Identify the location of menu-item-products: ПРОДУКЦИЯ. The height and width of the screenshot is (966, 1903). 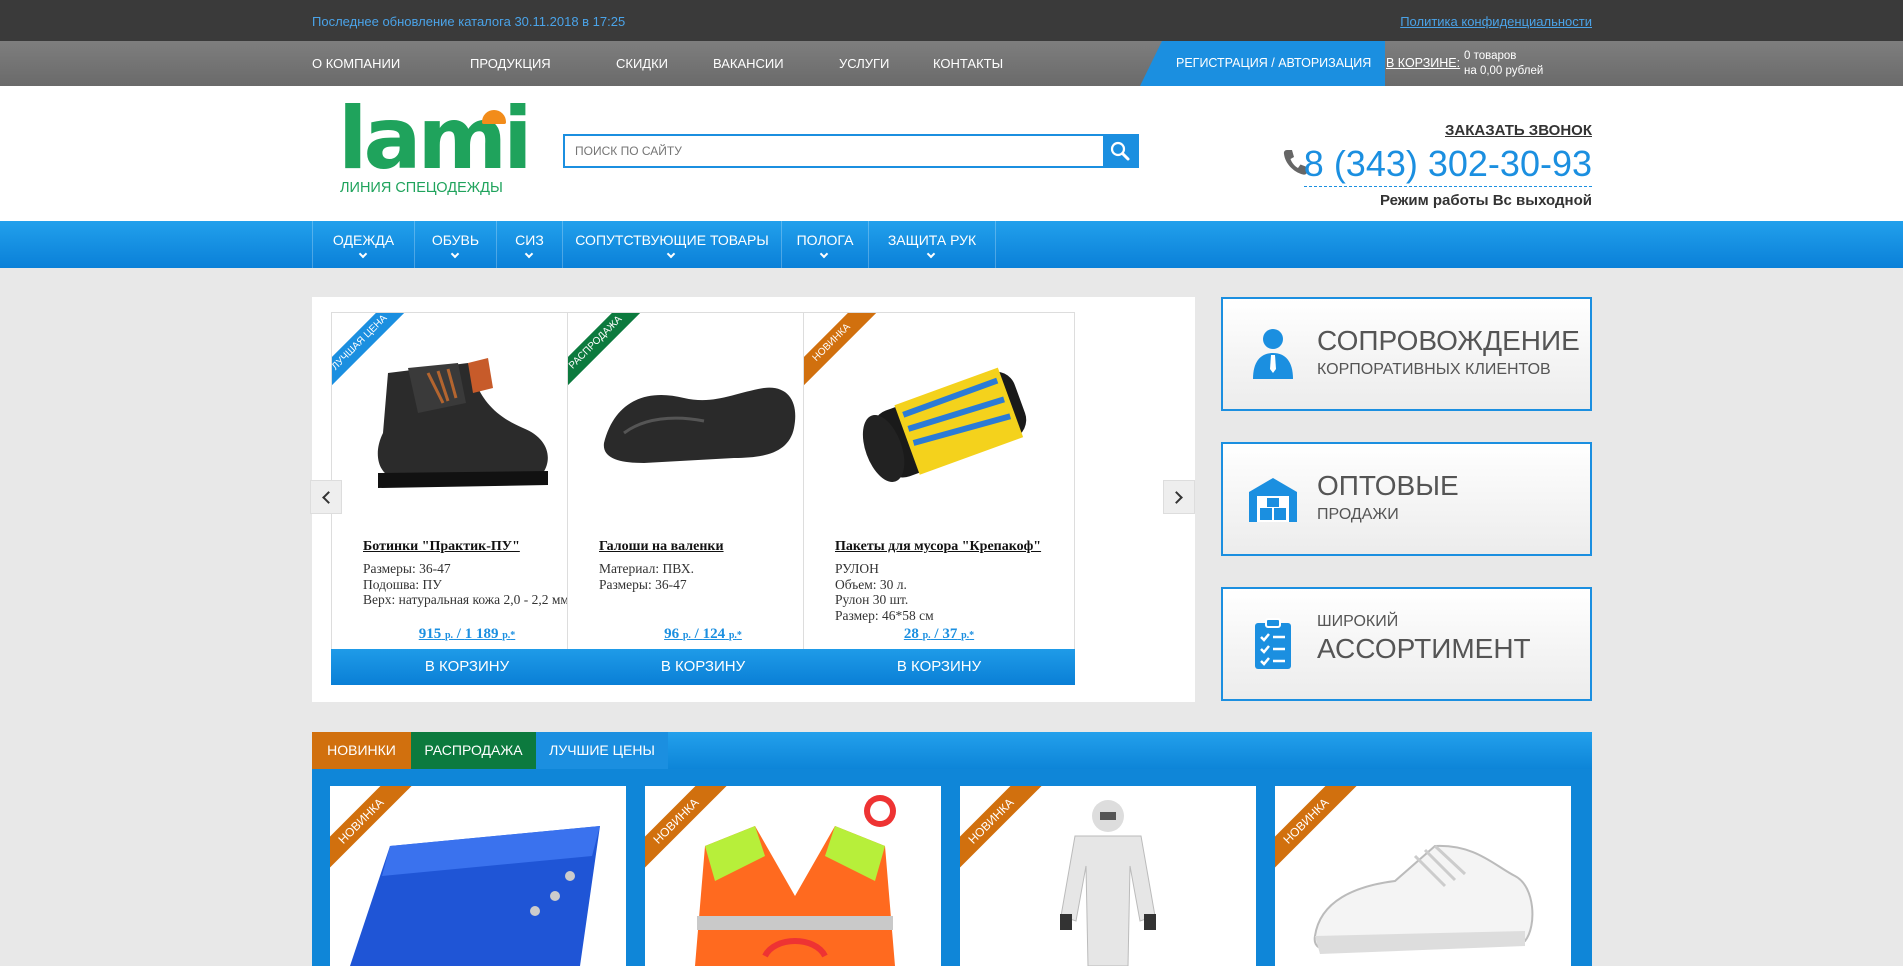
(510, 63).